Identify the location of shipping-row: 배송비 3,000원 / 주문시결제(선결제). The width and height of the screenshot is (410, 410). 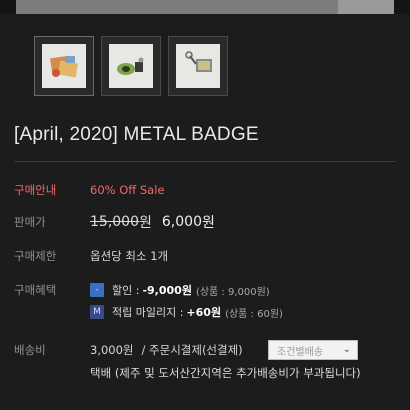
(128, 350).